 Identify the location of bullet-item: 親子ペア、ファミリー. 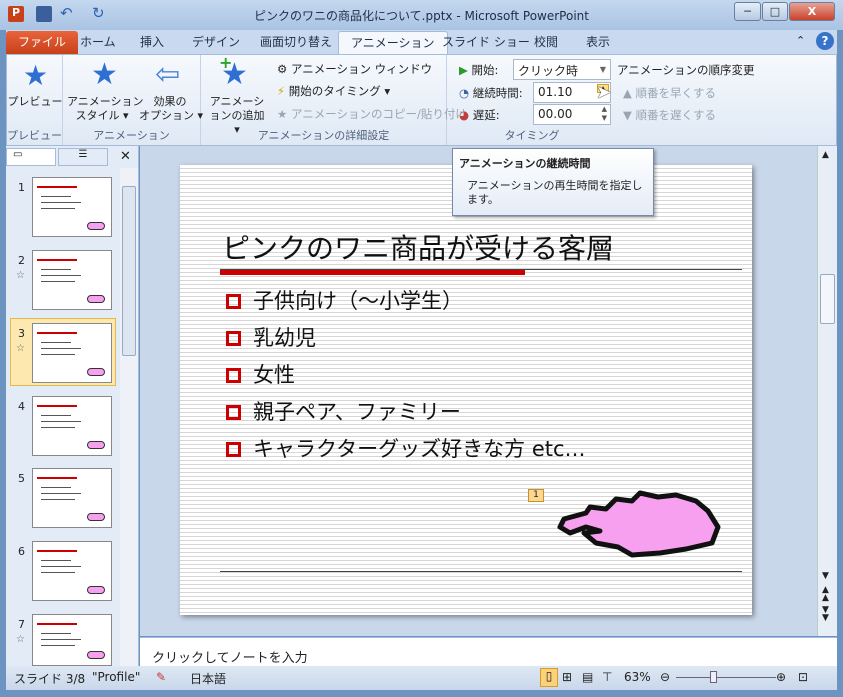
(343, 411).